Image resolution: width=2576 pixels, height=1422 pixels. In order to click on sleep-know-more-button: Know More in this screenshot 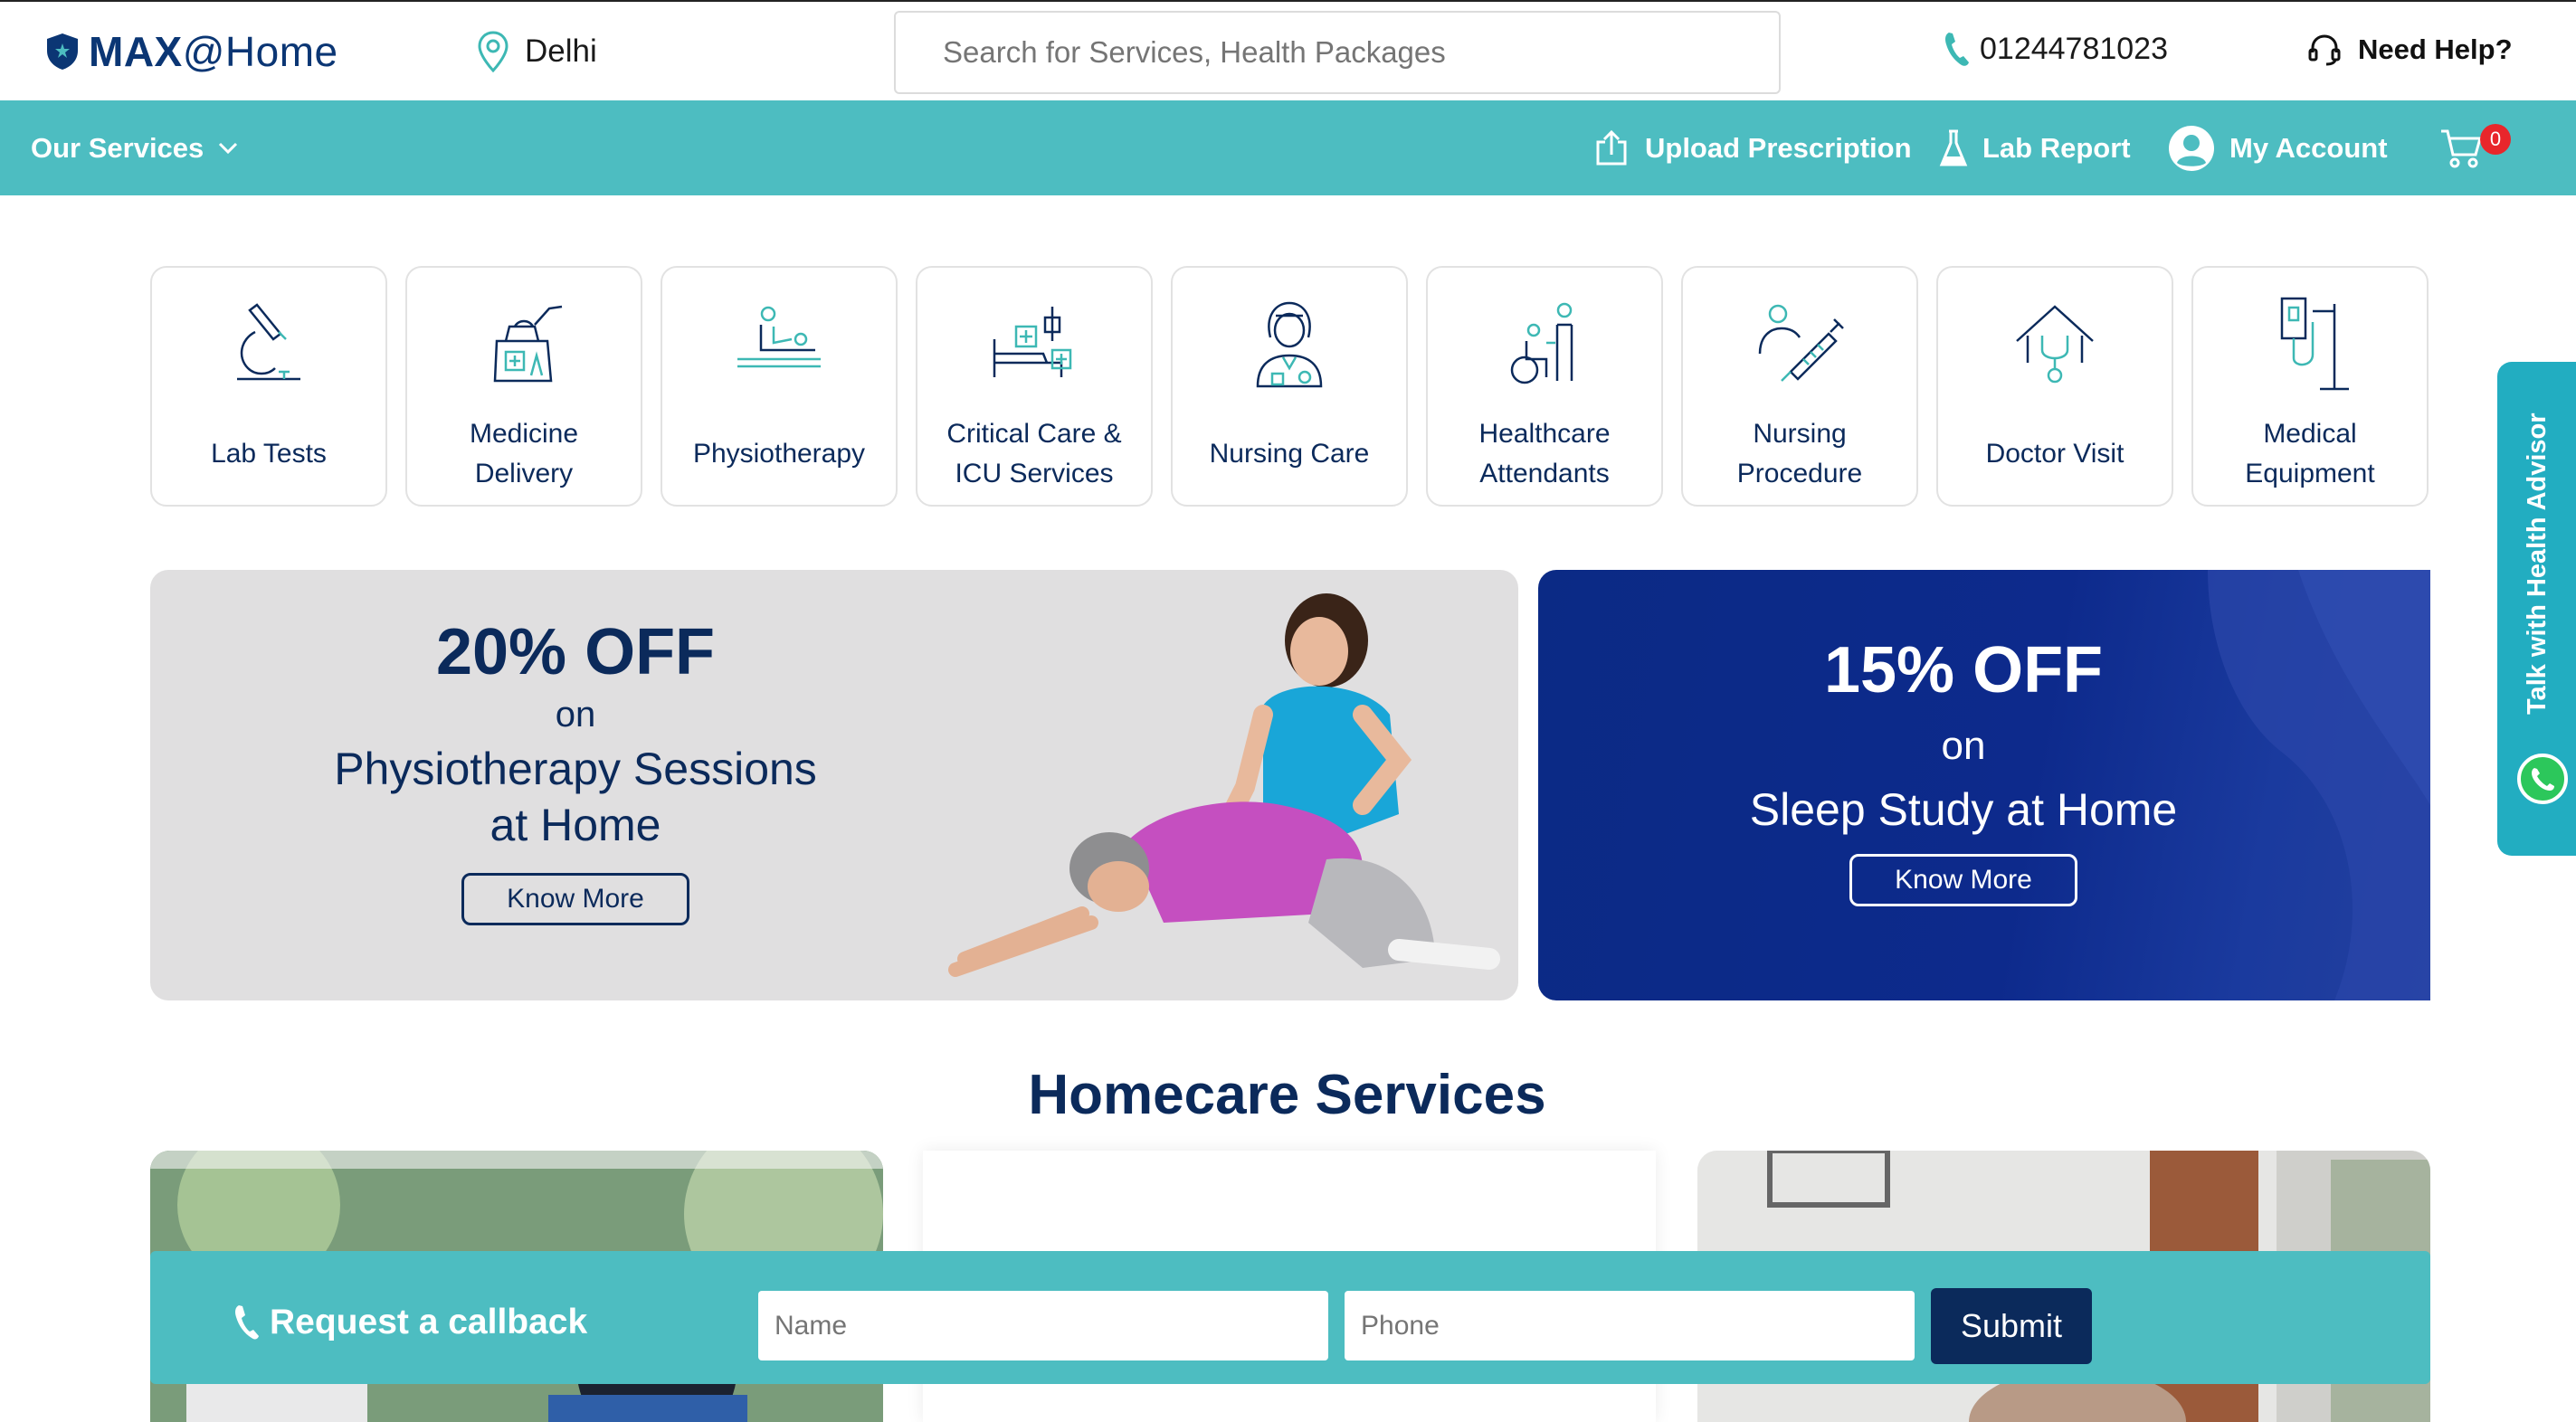, I will do `click(1963, 880)`.